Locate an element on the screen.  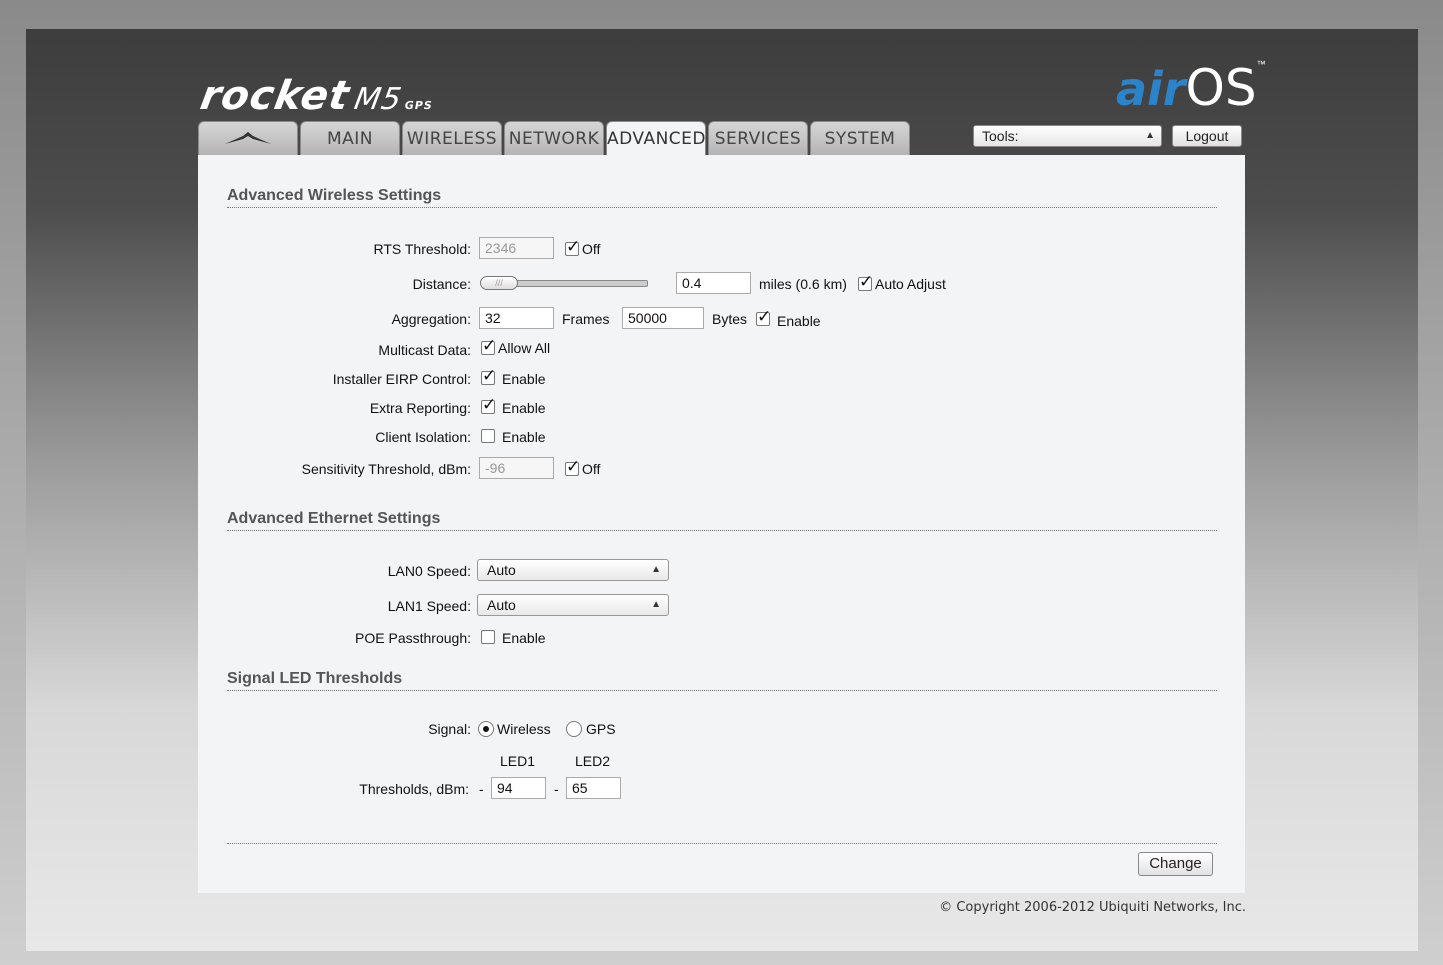
aggregation-enable-label: Enable is located at coordinates (799, 321).